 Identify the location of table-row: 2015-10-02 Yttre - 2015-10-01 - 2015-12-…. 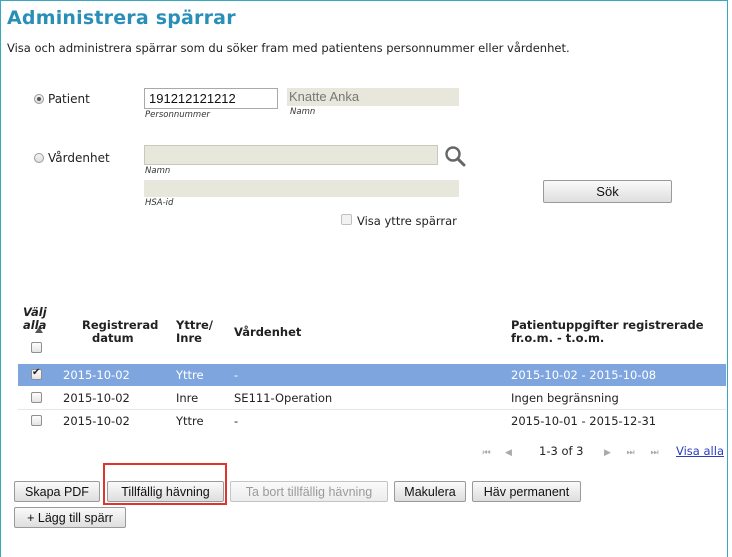
(372, 421).